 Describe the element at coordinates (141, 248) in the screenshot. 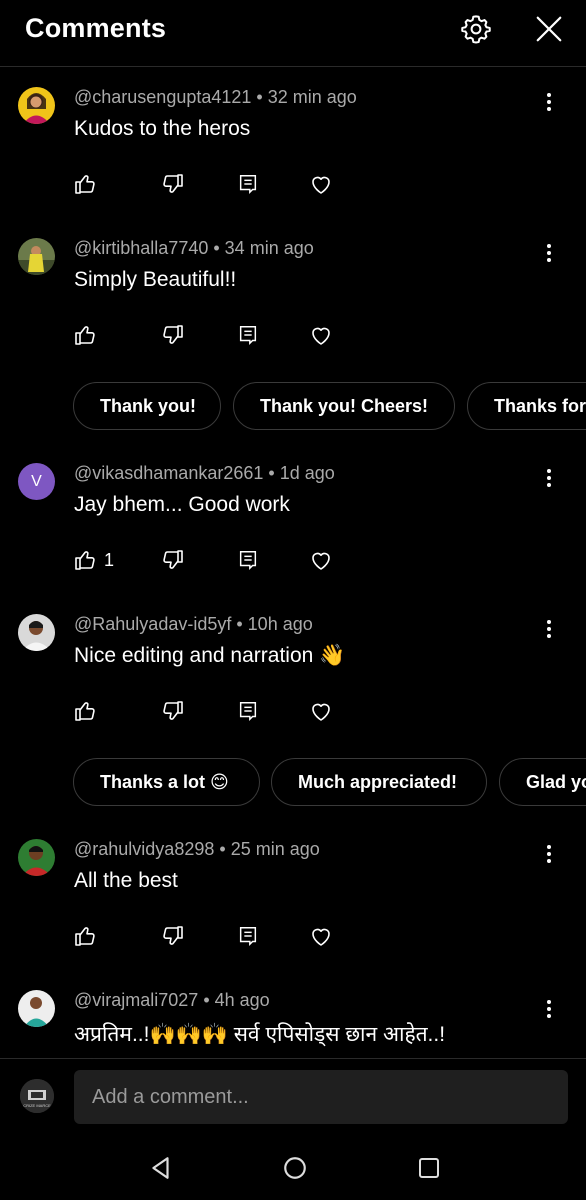

I see `comment-author: @kirtibhalla7740` at that location.